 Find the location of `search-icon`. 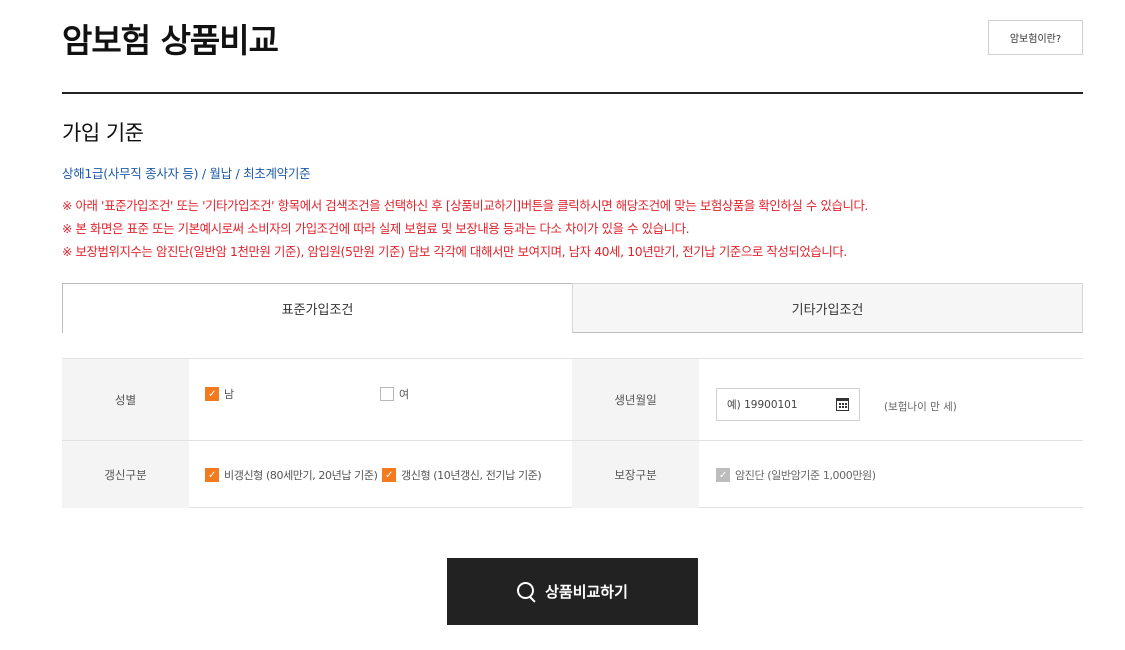

search-icon is located at coordinates (527, 591).